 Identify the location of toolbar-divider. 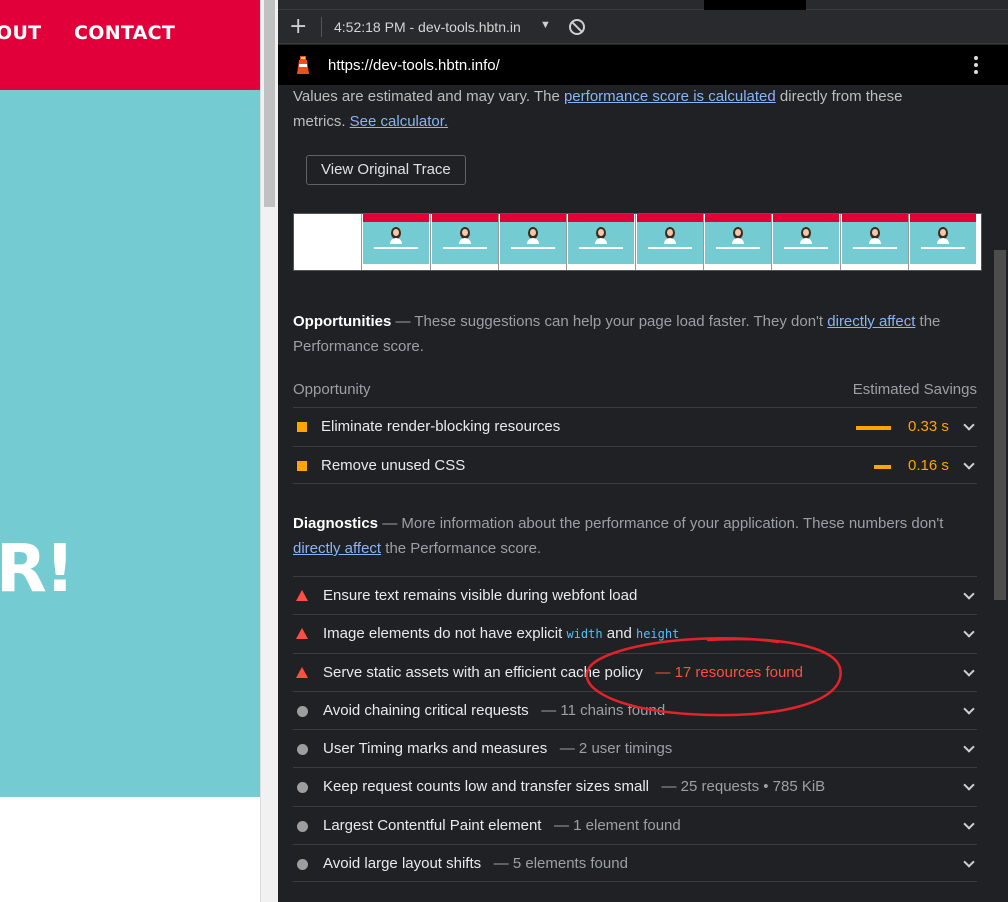
(321, 27).